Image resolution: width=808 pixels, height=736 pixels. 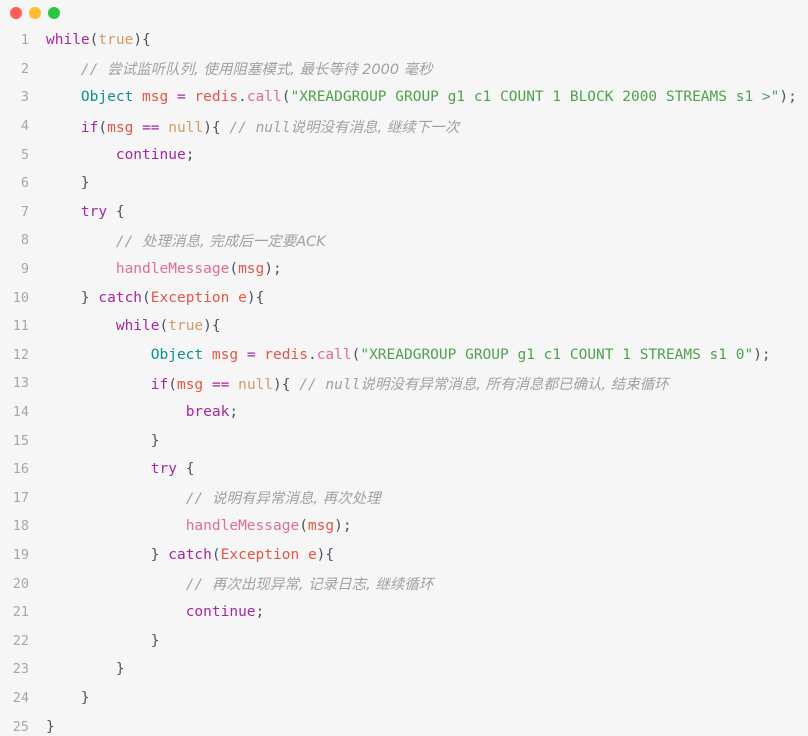 What do you see at coordinates (24, 97) in the screenshot?
I see `line-number: 3` at bounding box center [24, 97].